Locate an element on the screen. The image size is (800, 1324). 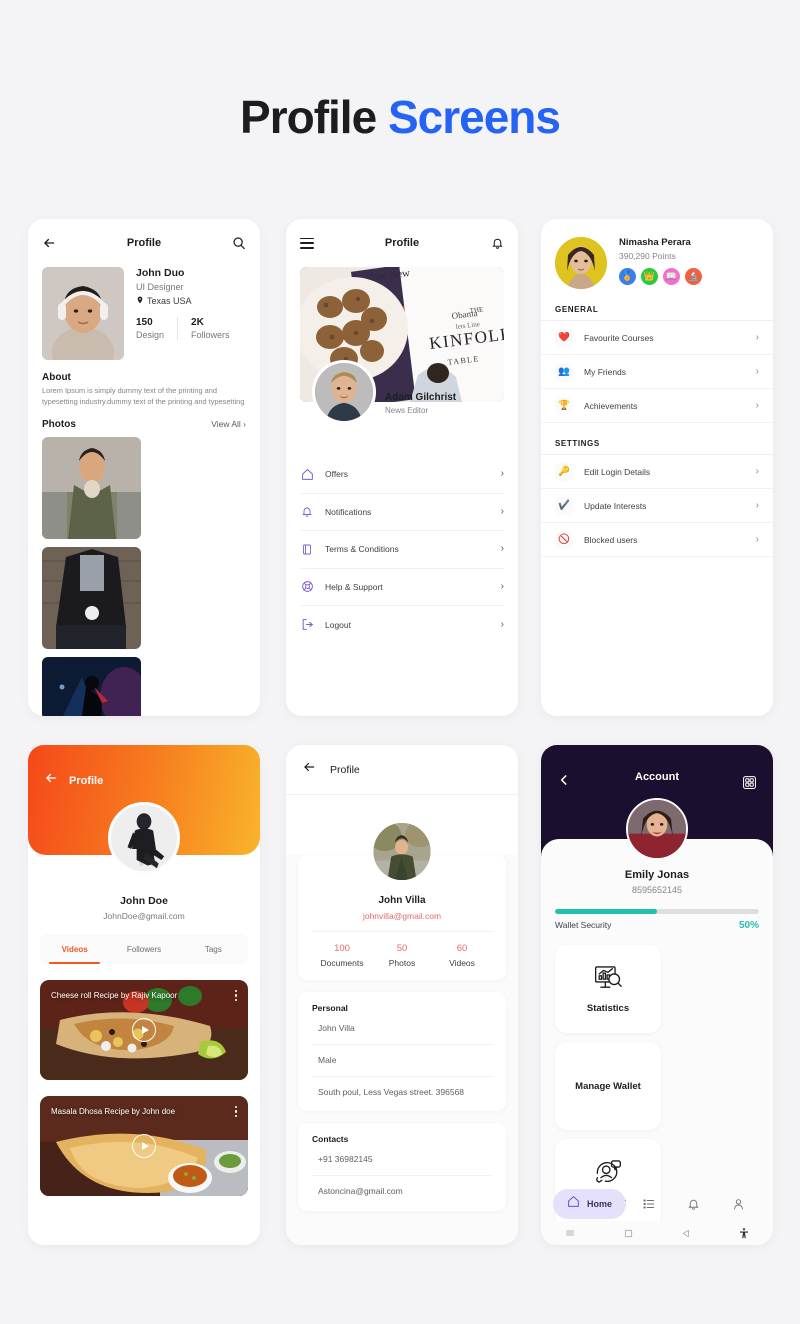
menu-item-achievements: 🏆 Achievements › is located at coordinates (657, 406).